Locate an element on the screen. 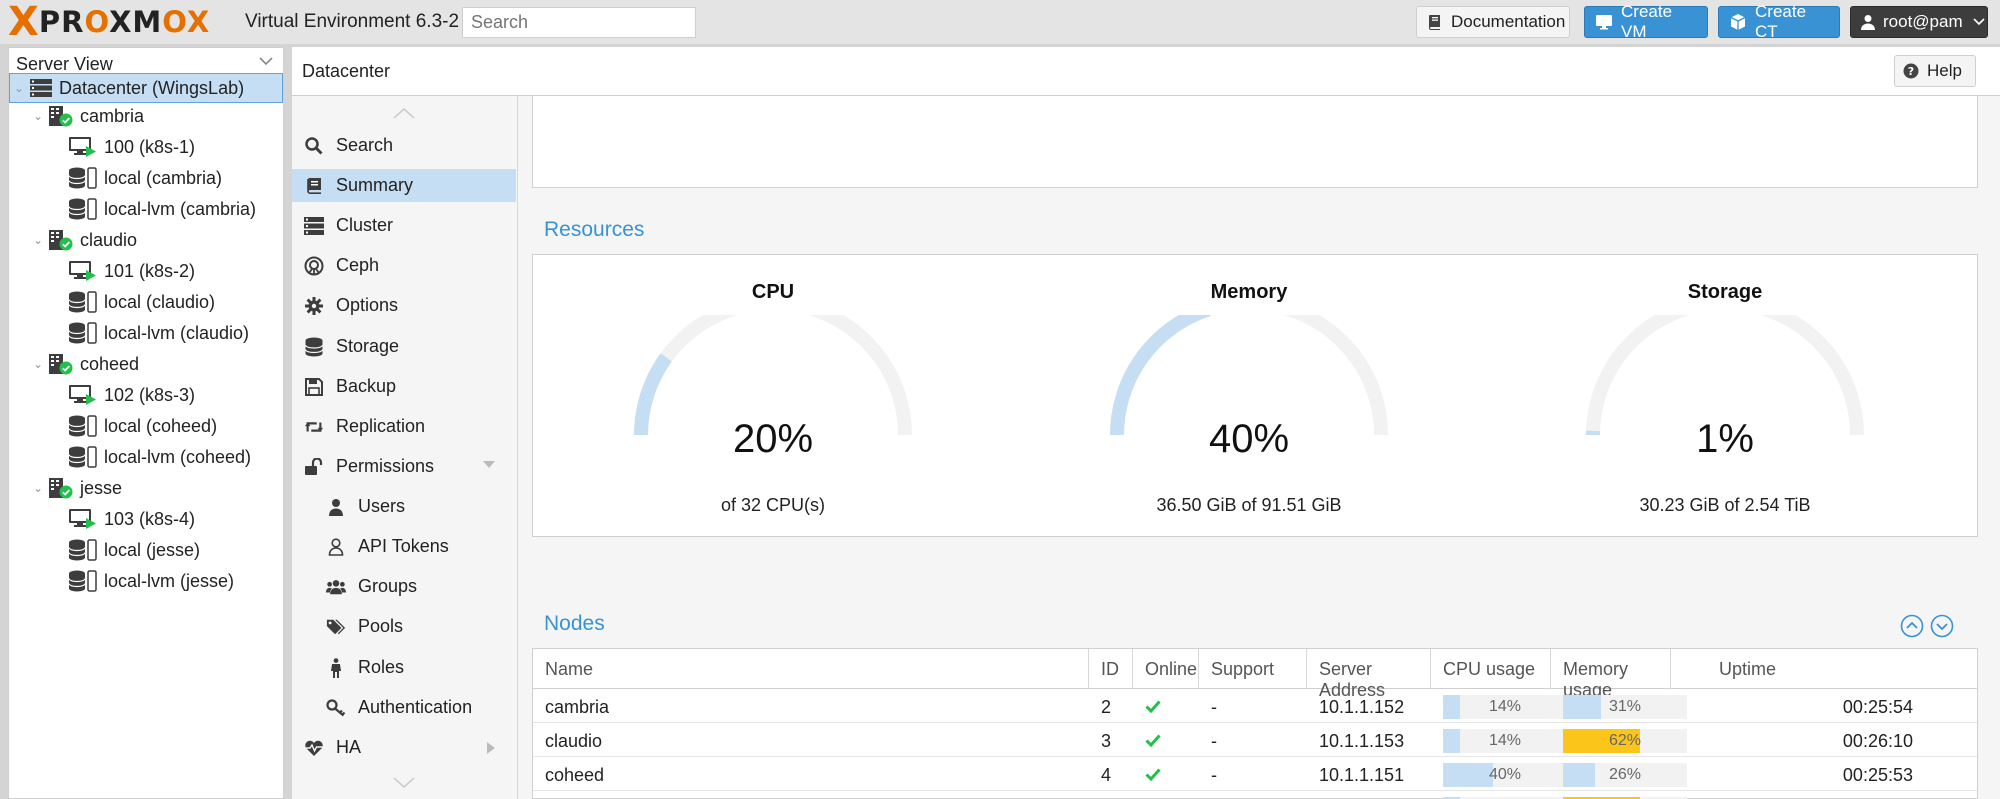  create-ct-button: Create CT is located at coordinates (1779, 21).